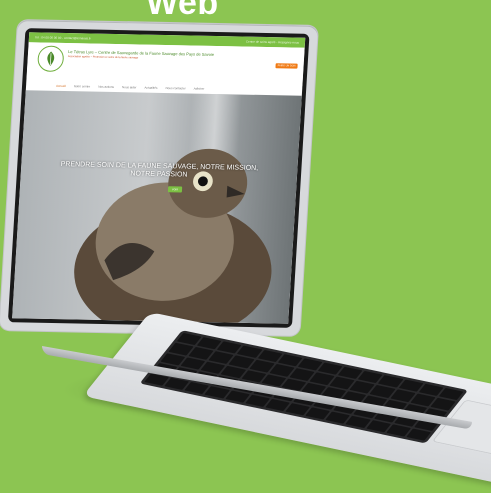 The image size is (491, 493). What do you see at coordinates (286, 66) in the screenshot?
I see `donate-button: FAIRE UN DON` at bounding box center [286, 66].